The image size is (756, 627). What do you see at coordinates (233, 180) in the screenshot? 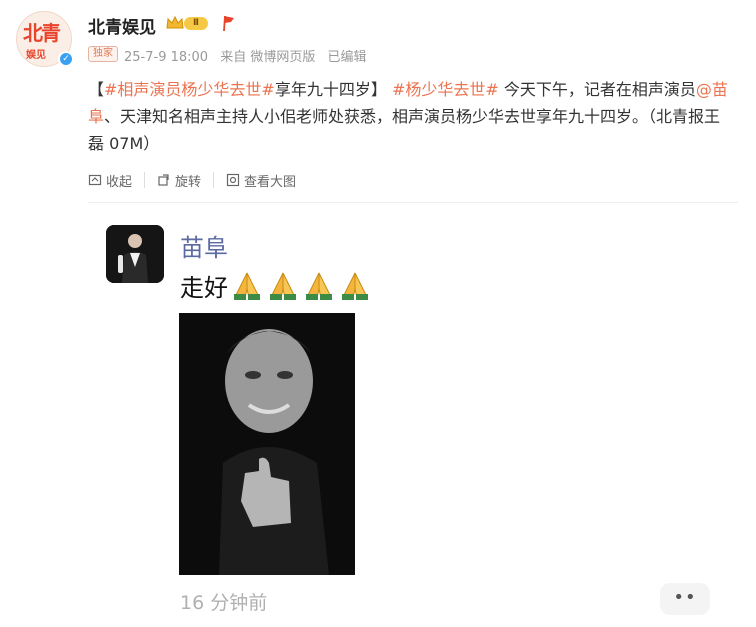
I see `view-large-icon` at bounding box center [233, 180].